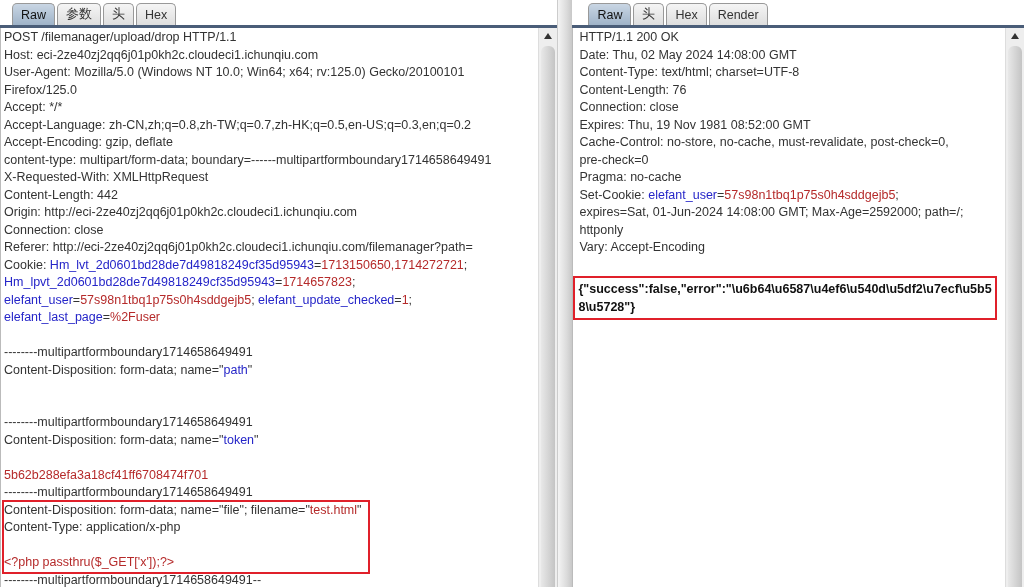  What do you see at coordinates (82, 317) in the screenshot?
I see `code-line: elefant_last_page=%2Fuser` at bounding box center [82, 317].